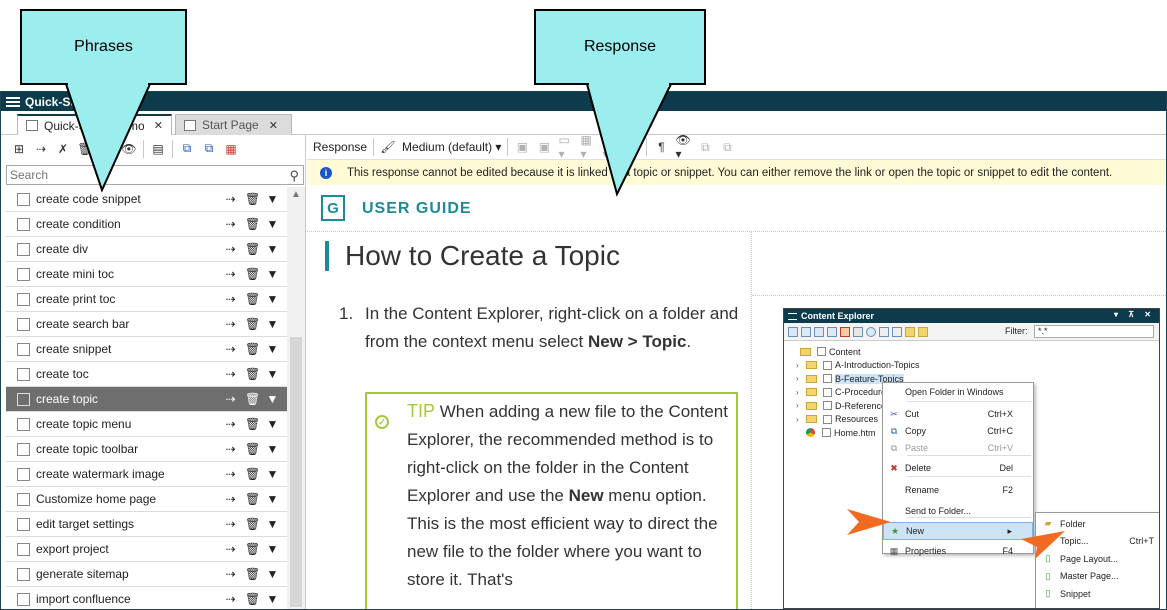 The width and height of the screenshot is (1167, 610). What do you see at coordinates (146, 424) in the screenshot?
I see `phrase-row: create topic menu ⇢ 🗑 ▼` at bounding box center [146, 424].